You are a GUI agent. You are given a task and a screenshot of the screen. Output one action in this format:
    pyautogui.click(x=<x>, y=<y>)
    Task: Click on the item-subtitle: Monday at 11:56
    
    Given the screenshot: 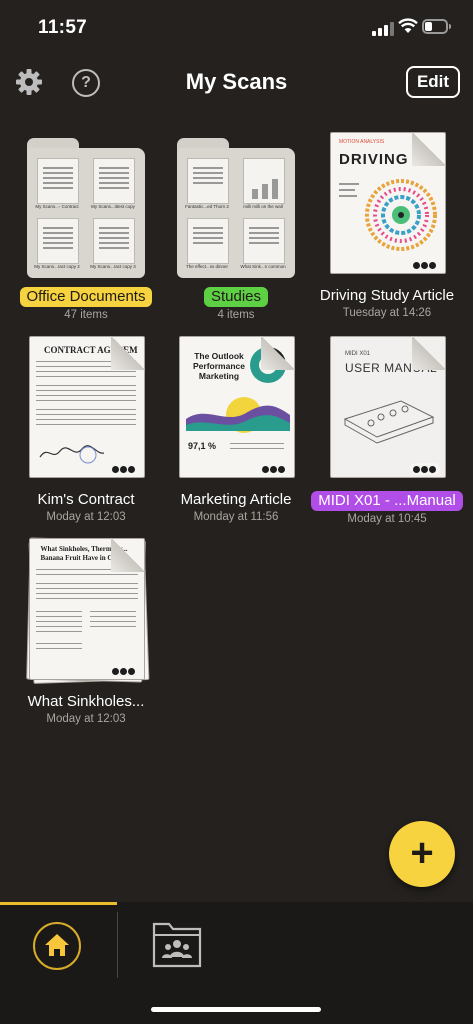 What is the action you would take?
    pyautogui.click(x=236, y=517)
    